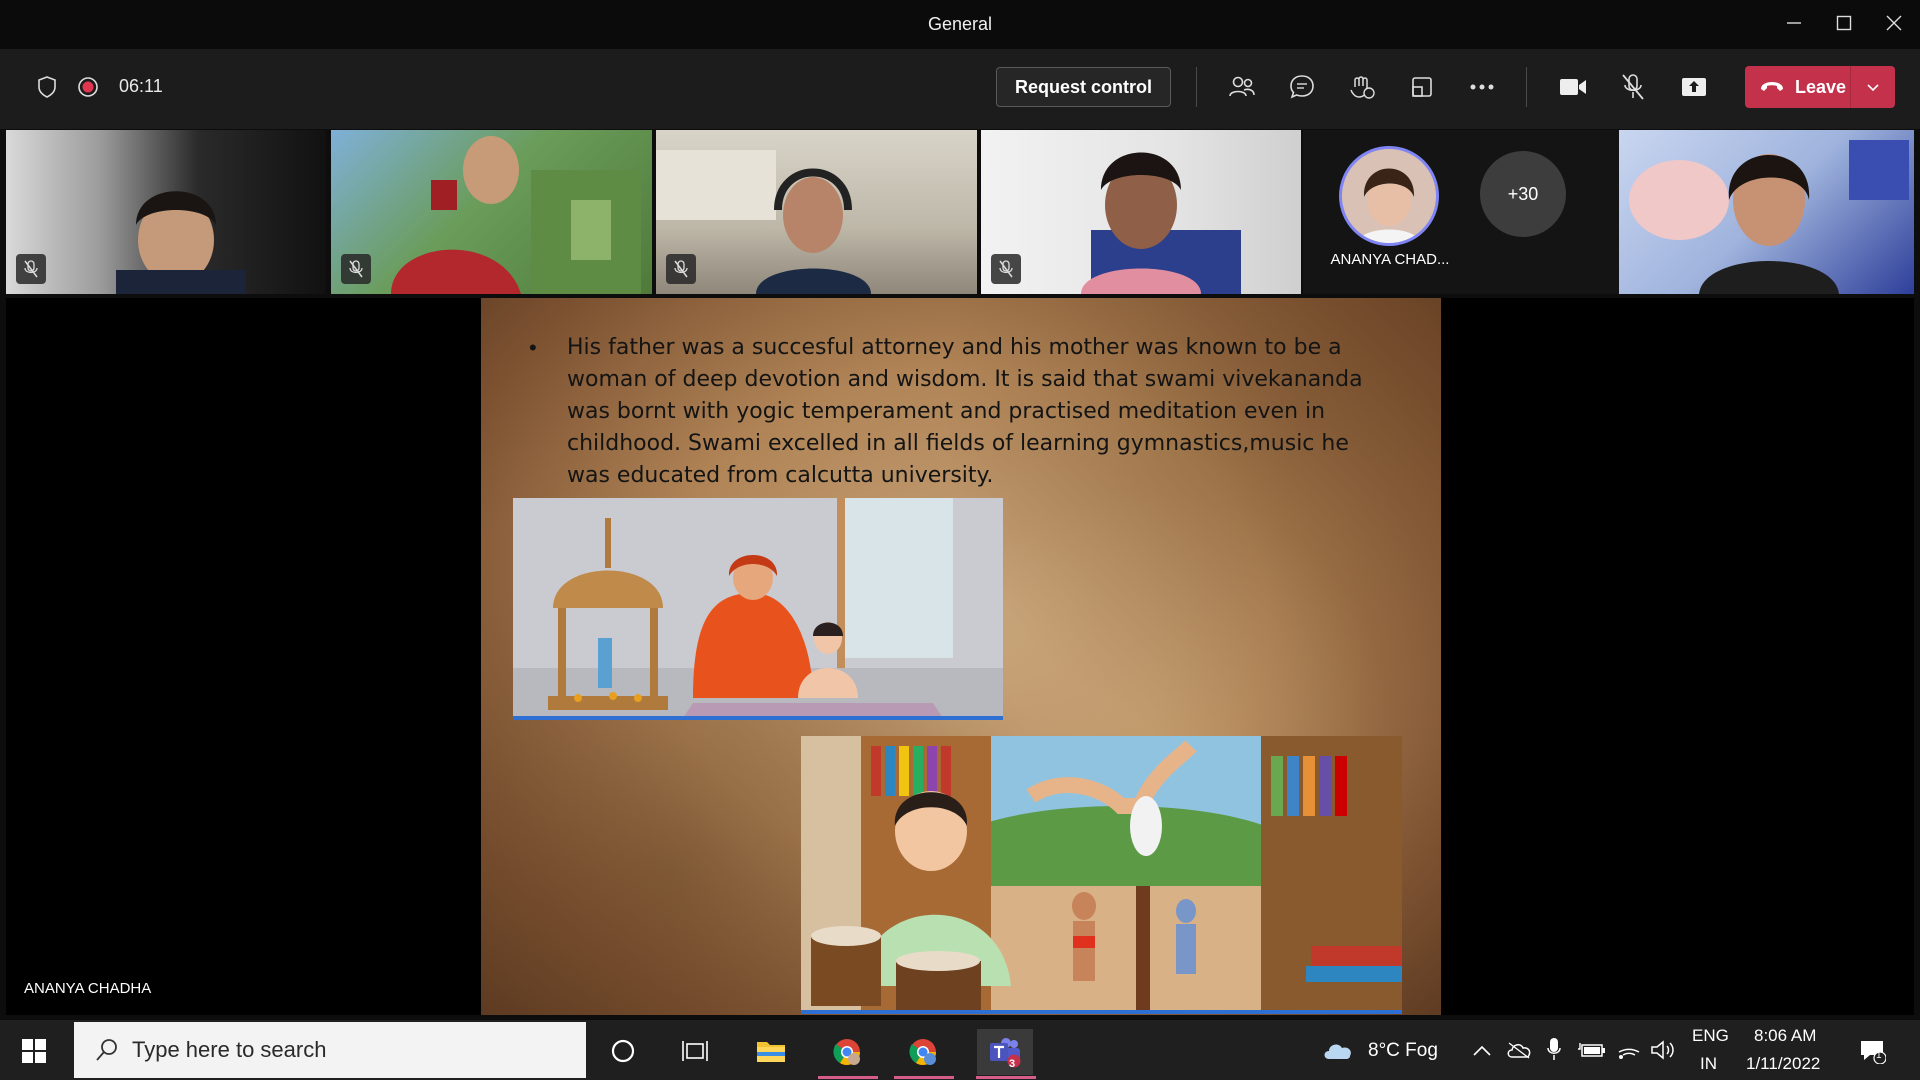 The height and width of the screenshot is (1080, 1920). What do you see at coordinates (47, 87) in the screenshot?
I see `shield-icon` at bounding box center [47, 87].